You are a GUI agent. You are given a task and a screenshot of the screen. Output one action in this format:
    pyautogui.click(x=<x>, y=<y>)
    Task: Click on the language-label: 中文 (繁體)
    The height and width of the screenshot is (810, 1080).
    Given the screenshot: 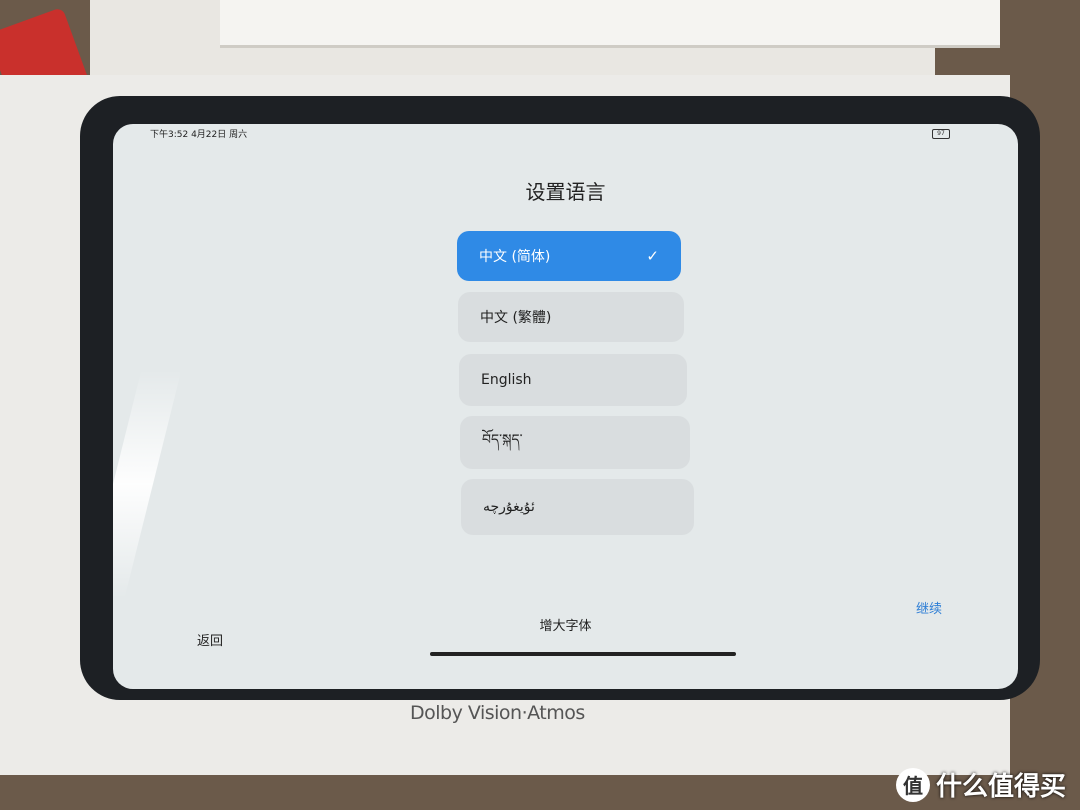 What is the action you would take?
    pyautogui.click(x=516, y=318)
    